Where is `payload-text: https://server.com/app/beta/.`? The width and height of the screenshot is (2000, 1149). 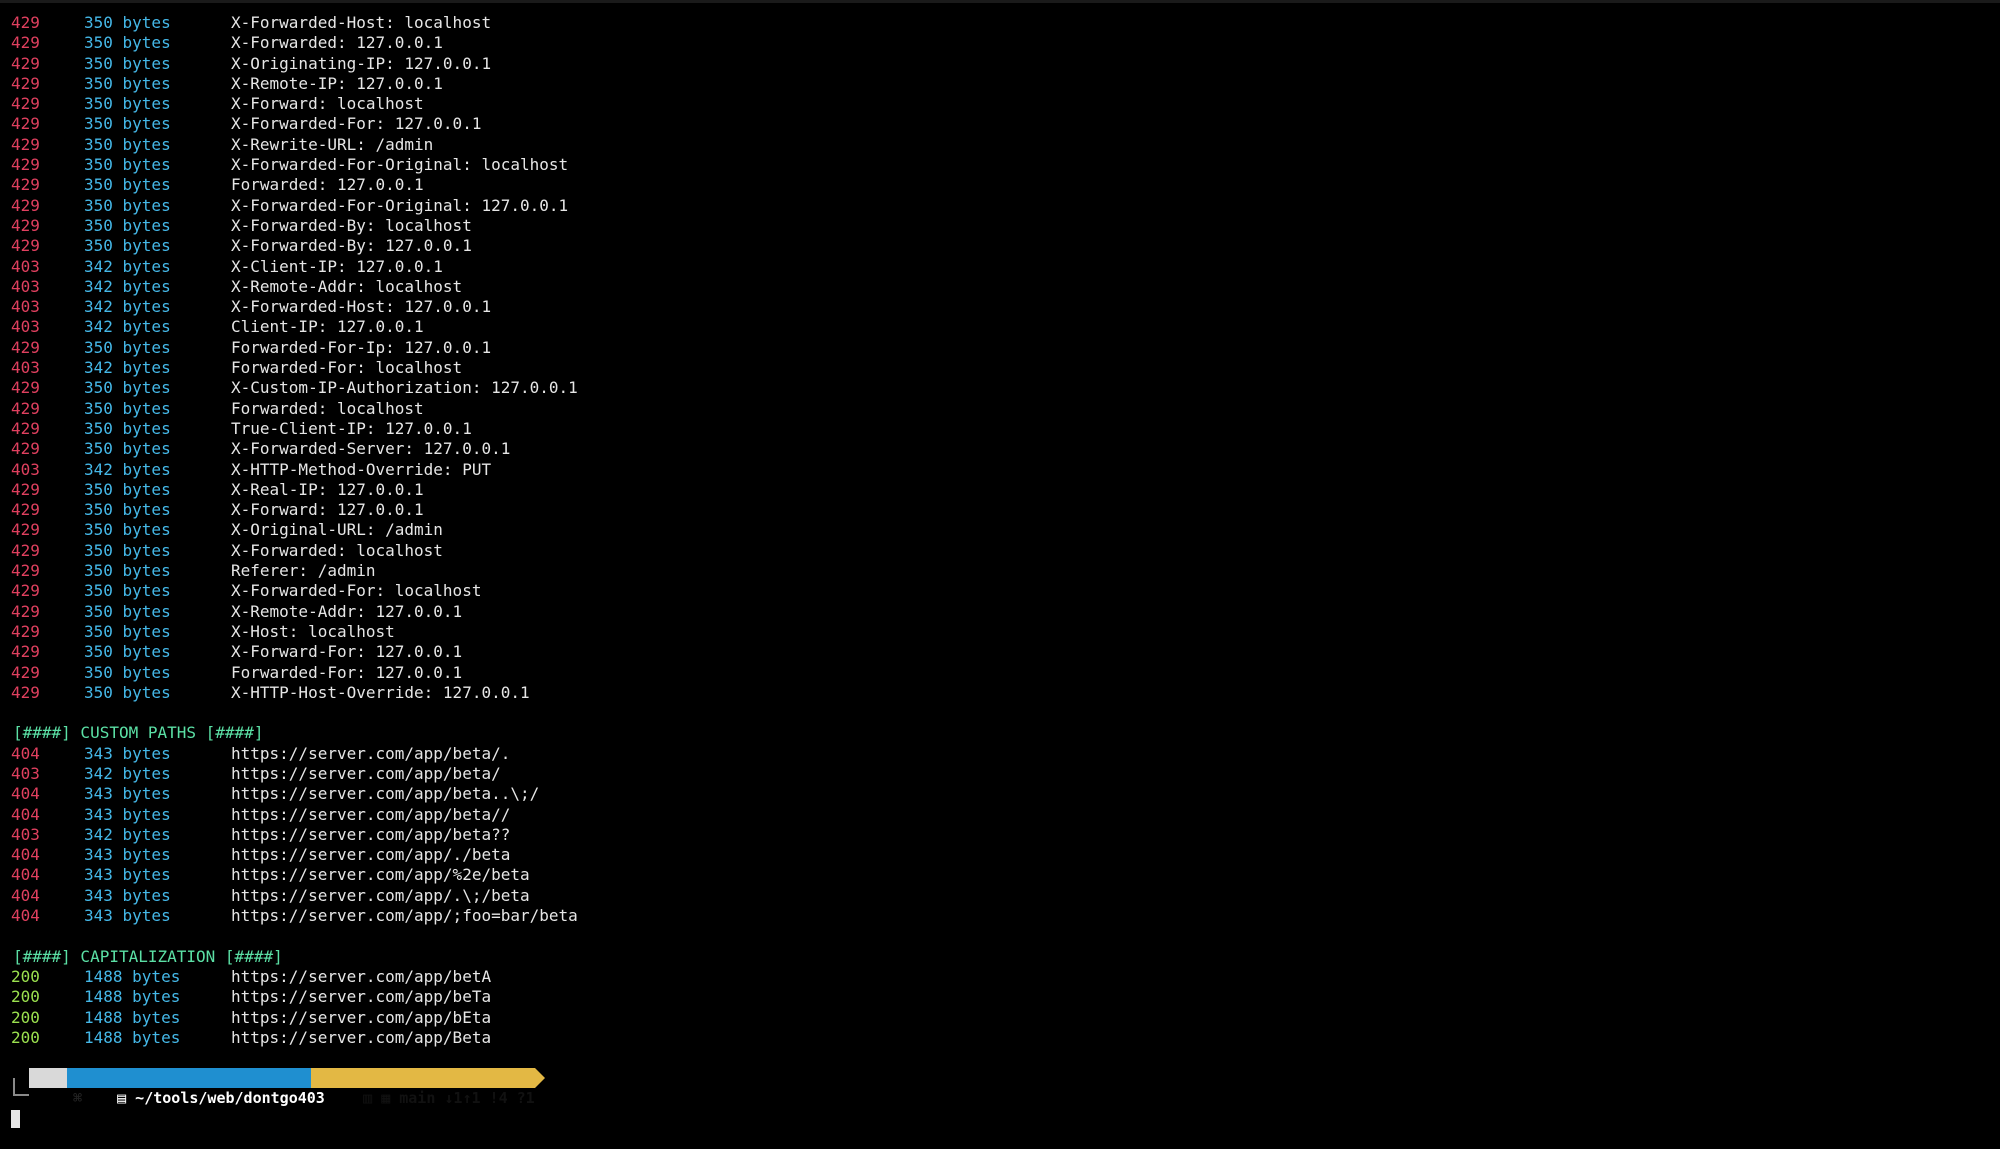
payload-text: https://server.com/app/beta/. is located at coordinates (371, 753).